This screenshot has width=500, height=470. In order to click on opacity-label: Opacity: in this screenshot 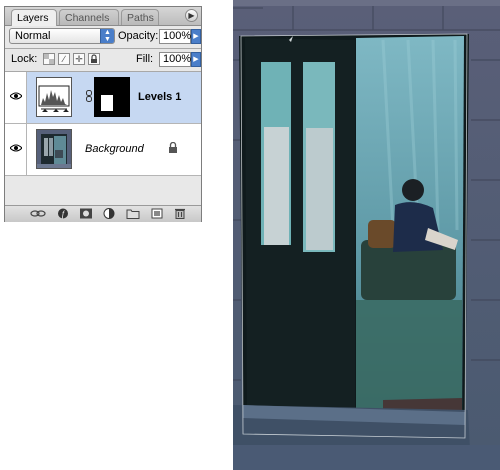, I will do `click(138, 36)`.